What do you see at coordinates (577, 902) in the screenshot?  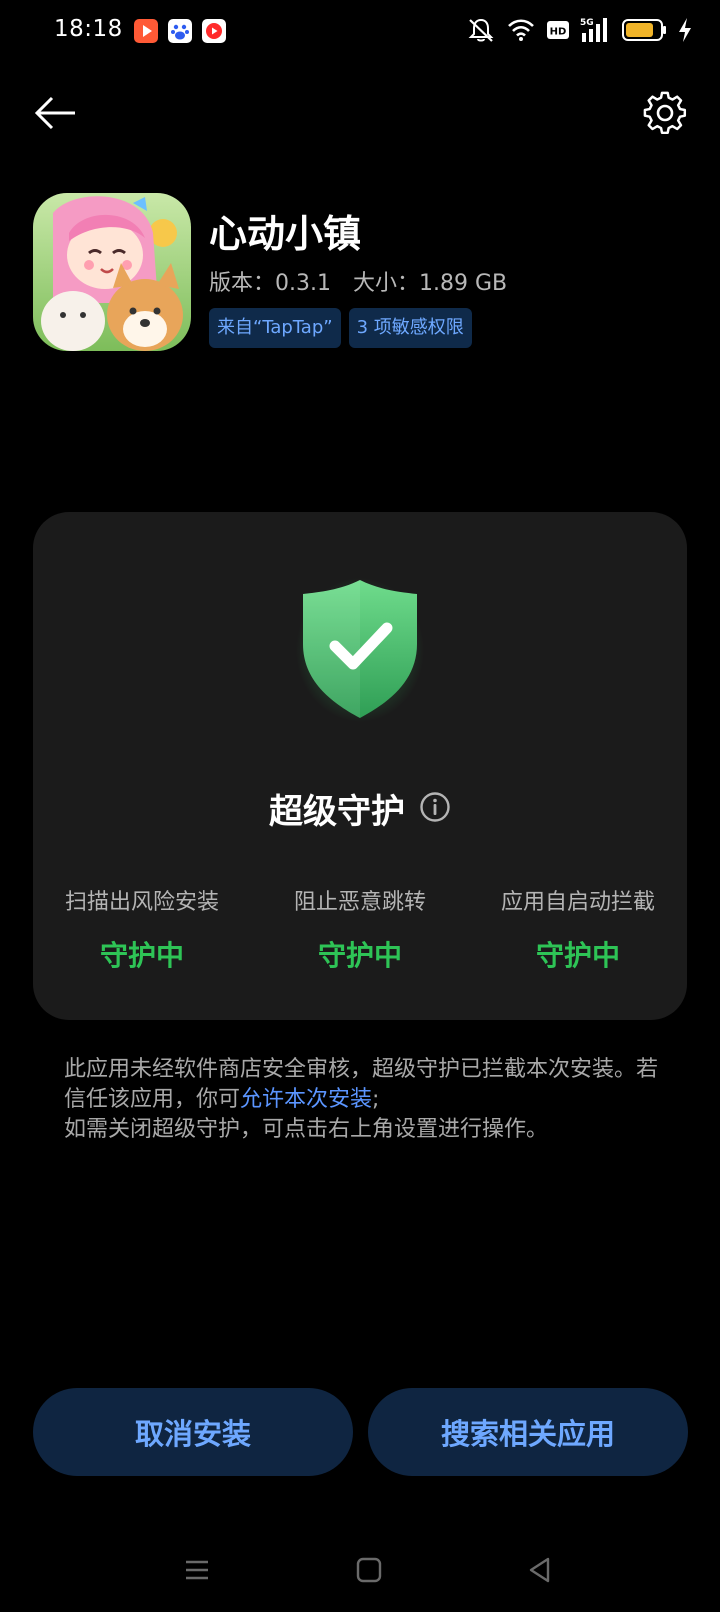 I see `feature-label: 应用自启动拦截` at bounding box center [577, 902].